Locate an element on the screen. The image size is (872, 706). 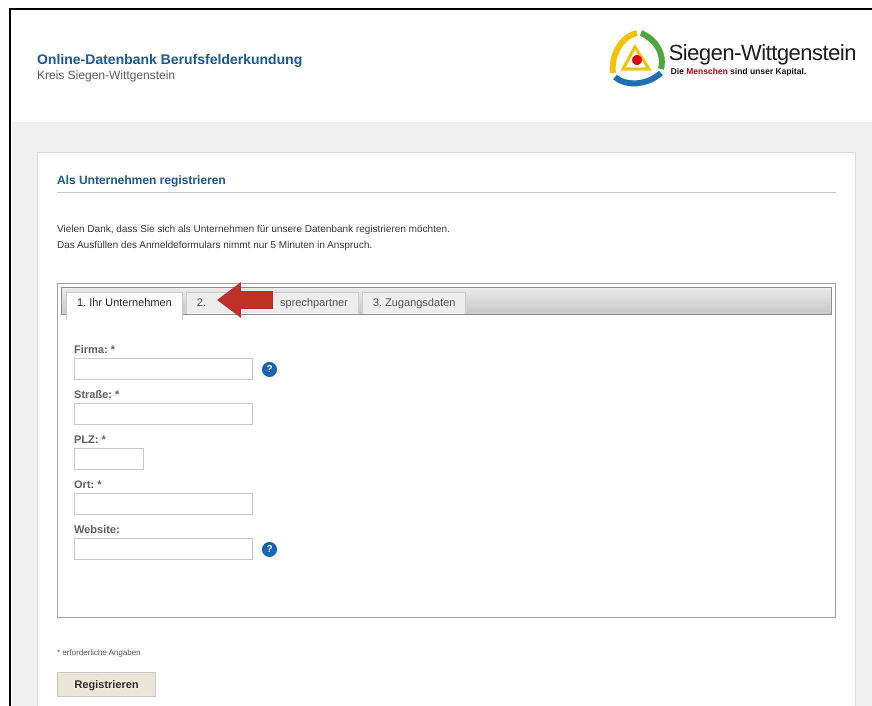
intro-text: Vielen Dank, dass Sie sich als Unternehmen für unsere Datenbank registrieren möchten. is located at coordinates (254, 230).